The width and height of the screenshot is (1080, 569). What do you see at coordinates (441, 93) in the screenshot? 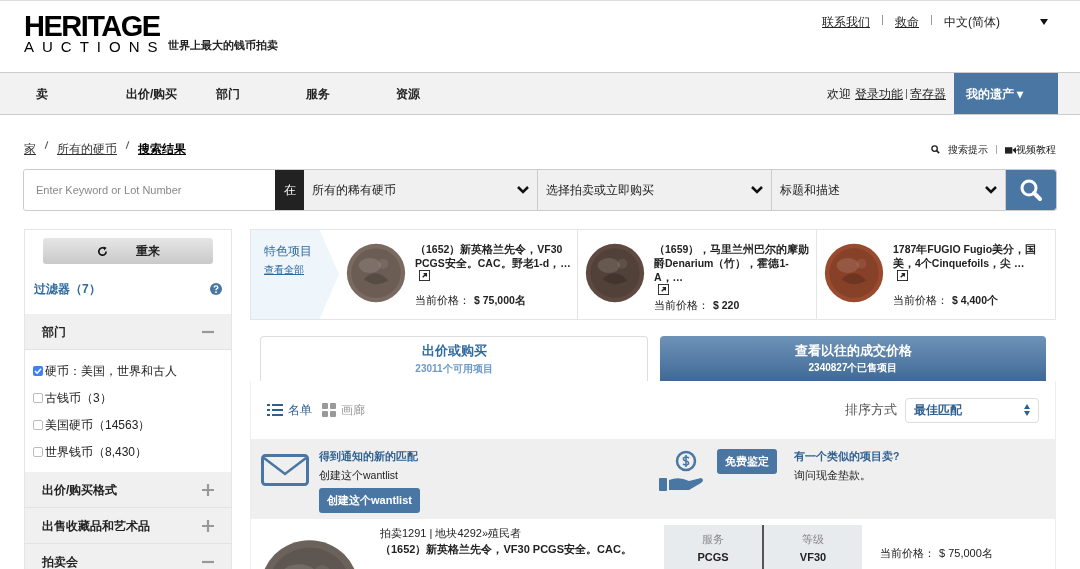
I see `nav-item: 资源` at bounding box center [441, 93].